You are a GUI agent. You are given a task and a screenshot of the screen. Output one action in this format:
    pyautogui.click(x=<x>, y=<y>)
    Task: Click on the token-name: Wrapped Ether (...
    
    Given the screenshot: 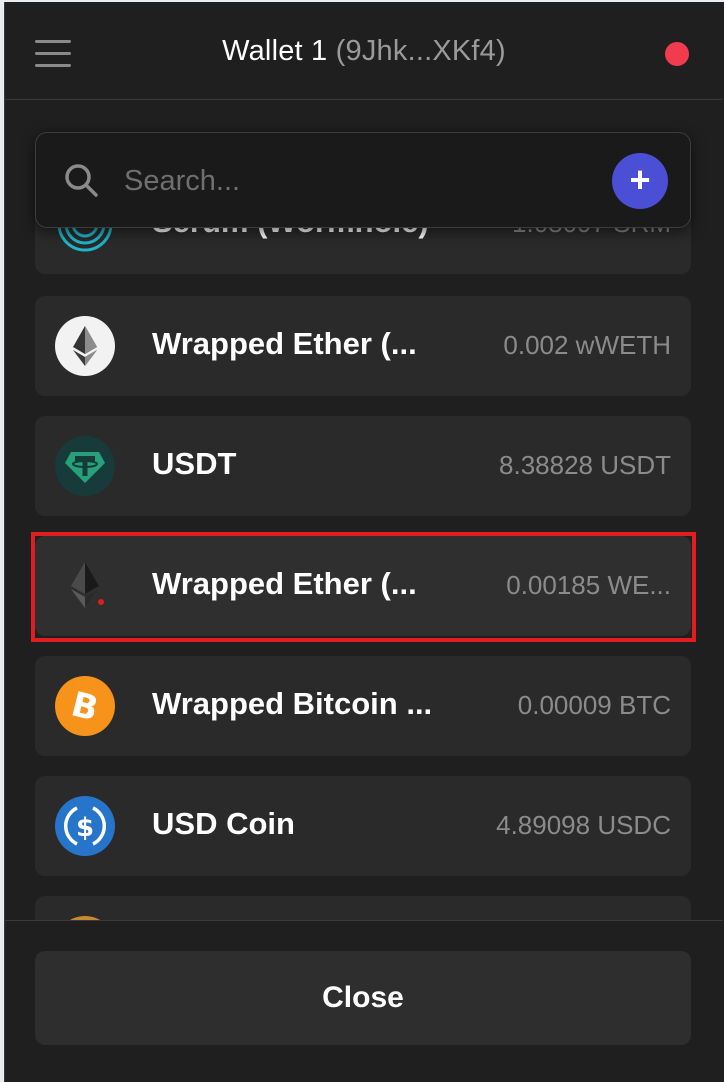 What is the action you would take?
    pyautogui.click(x=284, y=343)
    